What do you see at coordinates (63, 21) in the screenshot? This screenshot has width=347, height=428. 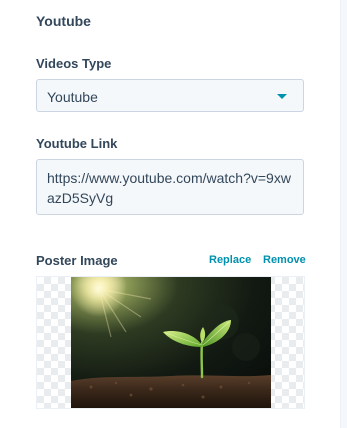 I see `section-title: Youtube` at bounding box center [63, 21].